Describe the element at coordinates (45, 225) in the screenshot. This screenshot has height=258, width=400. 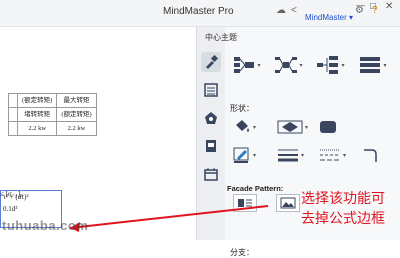
I see `watermark: tuhuaba.com` at that location.